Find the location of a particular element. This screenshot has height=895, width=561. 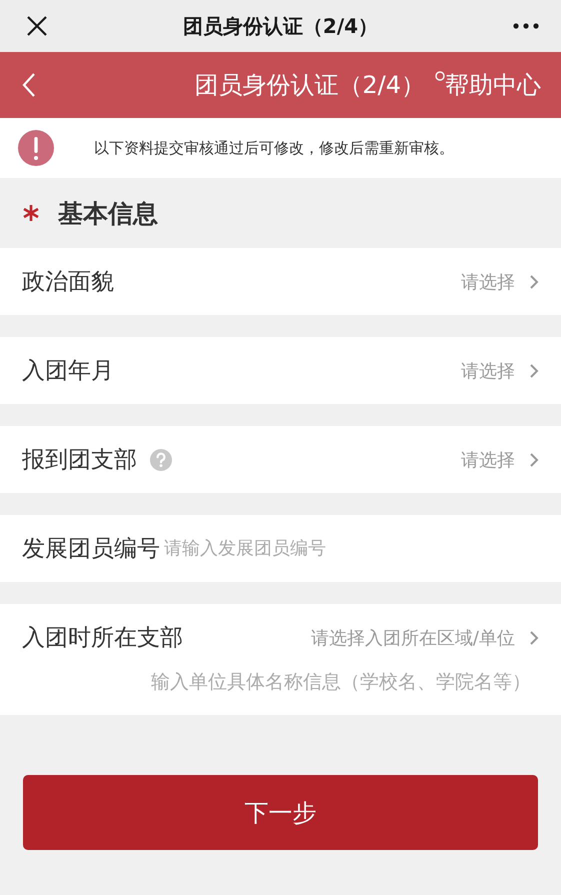

input-field: 请输入发展团员编号 is located at coordinates (351, 548).